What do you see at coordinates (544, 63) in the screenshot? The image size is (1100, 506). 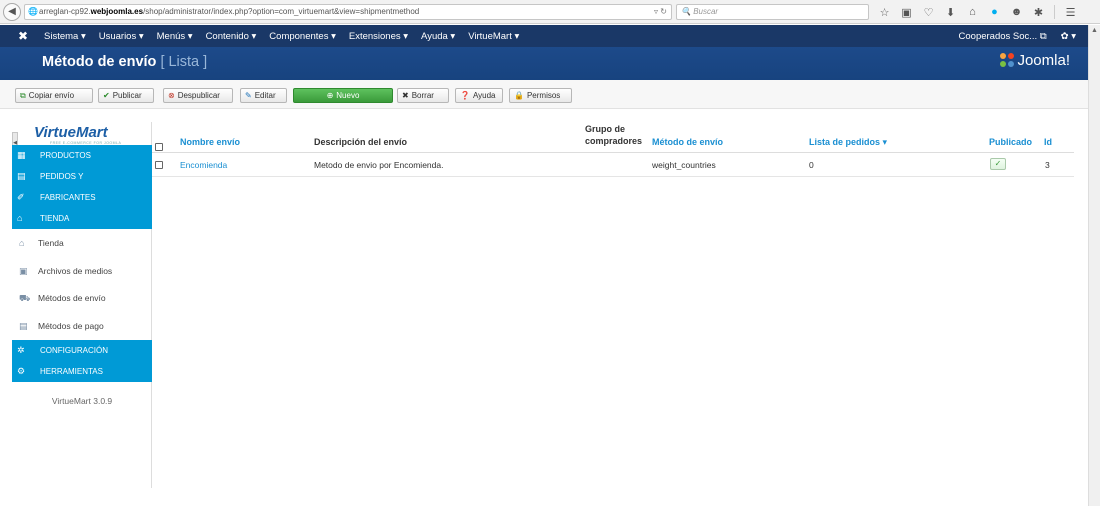 I see `page-header: Método de envío [ Lista ] Joomla!` at bounding box center [544, 63].